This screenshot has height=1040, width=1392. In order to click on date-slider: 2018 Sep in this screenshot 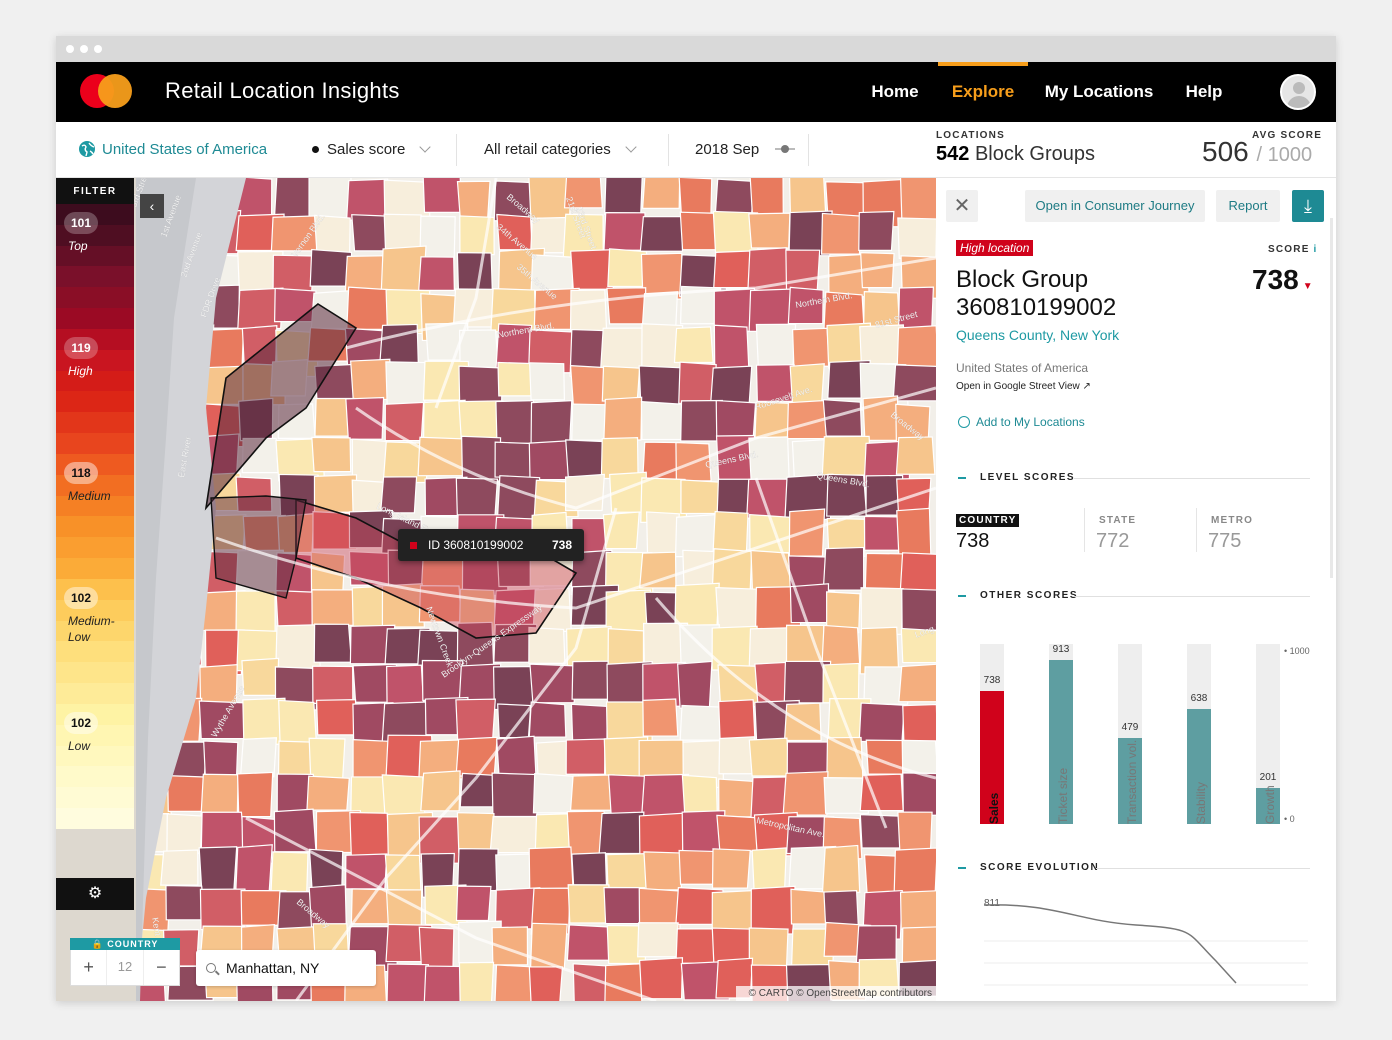, I will do `click(745, 150)`.